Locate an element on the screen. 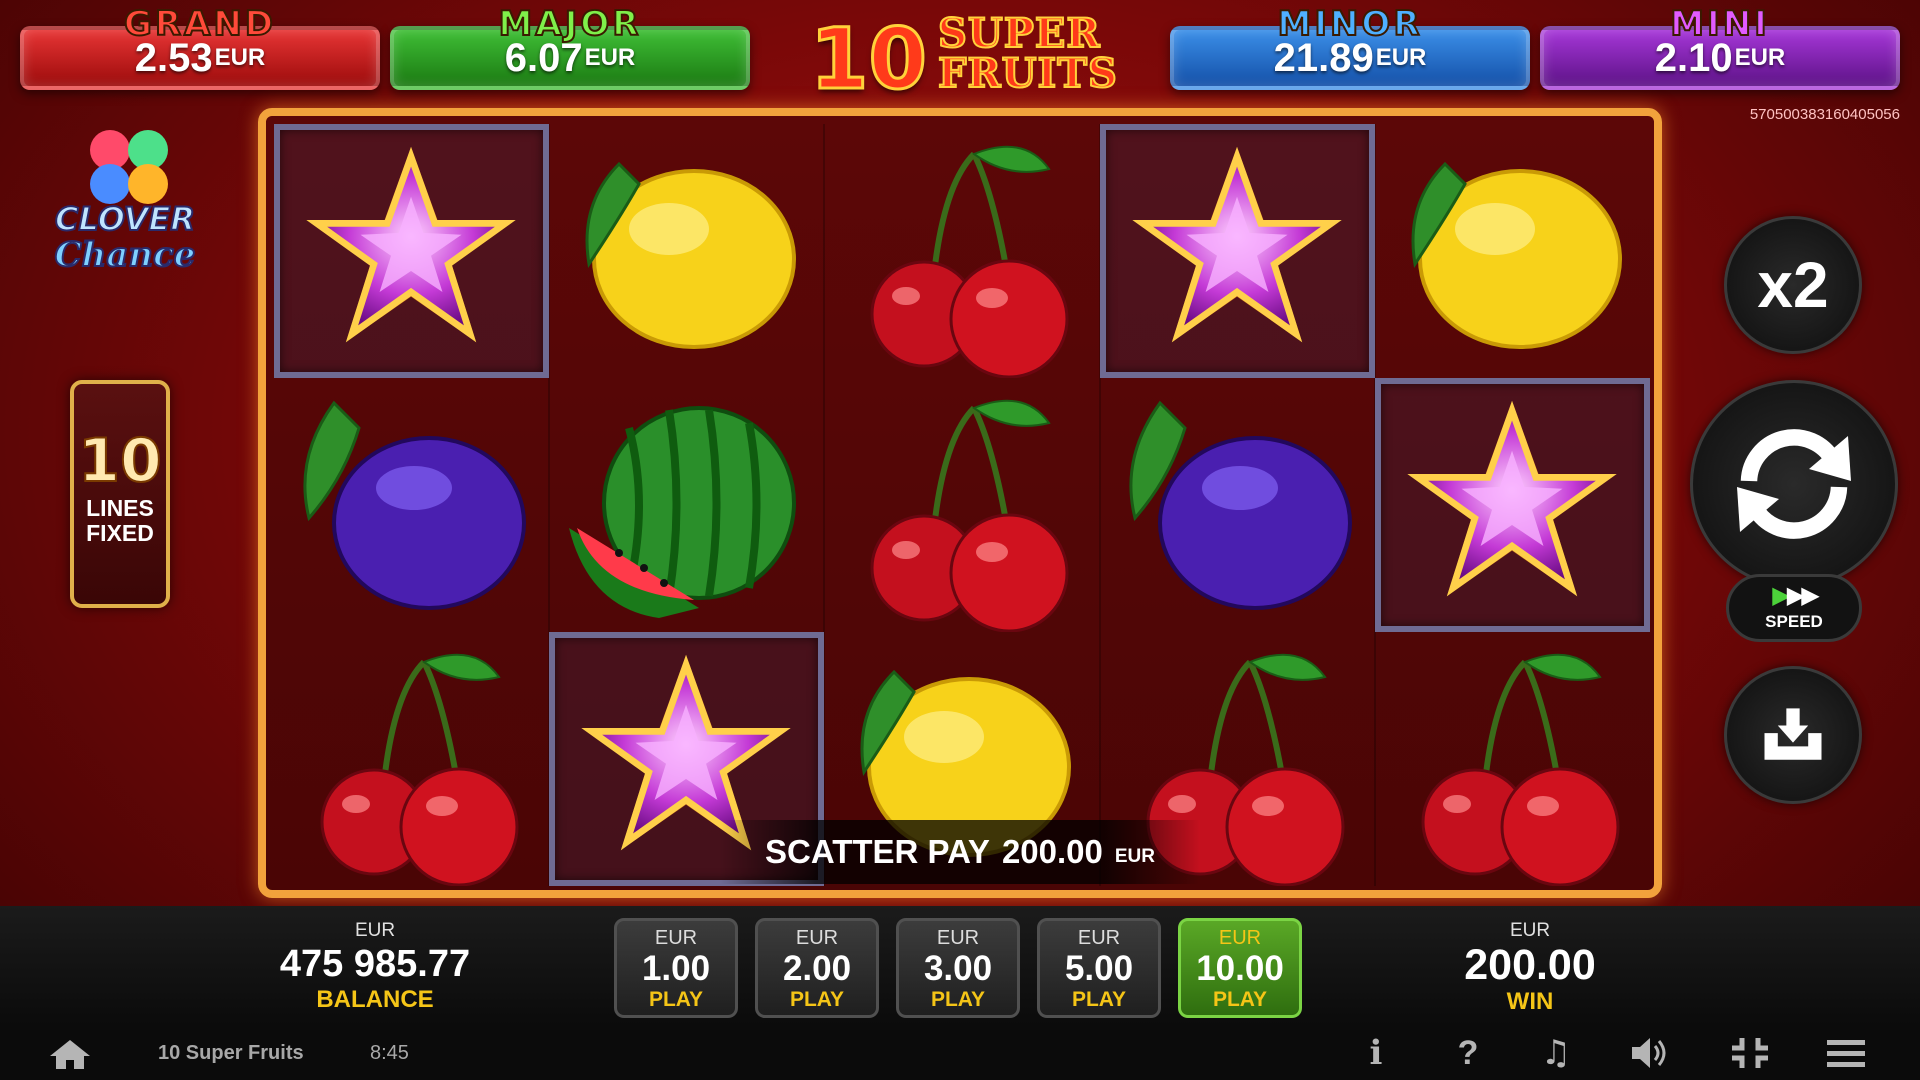 This screenshot has height=1080, width=1920. jackpot-mini: MINI 2.10 EUR is located at coordinates (1720, 46).